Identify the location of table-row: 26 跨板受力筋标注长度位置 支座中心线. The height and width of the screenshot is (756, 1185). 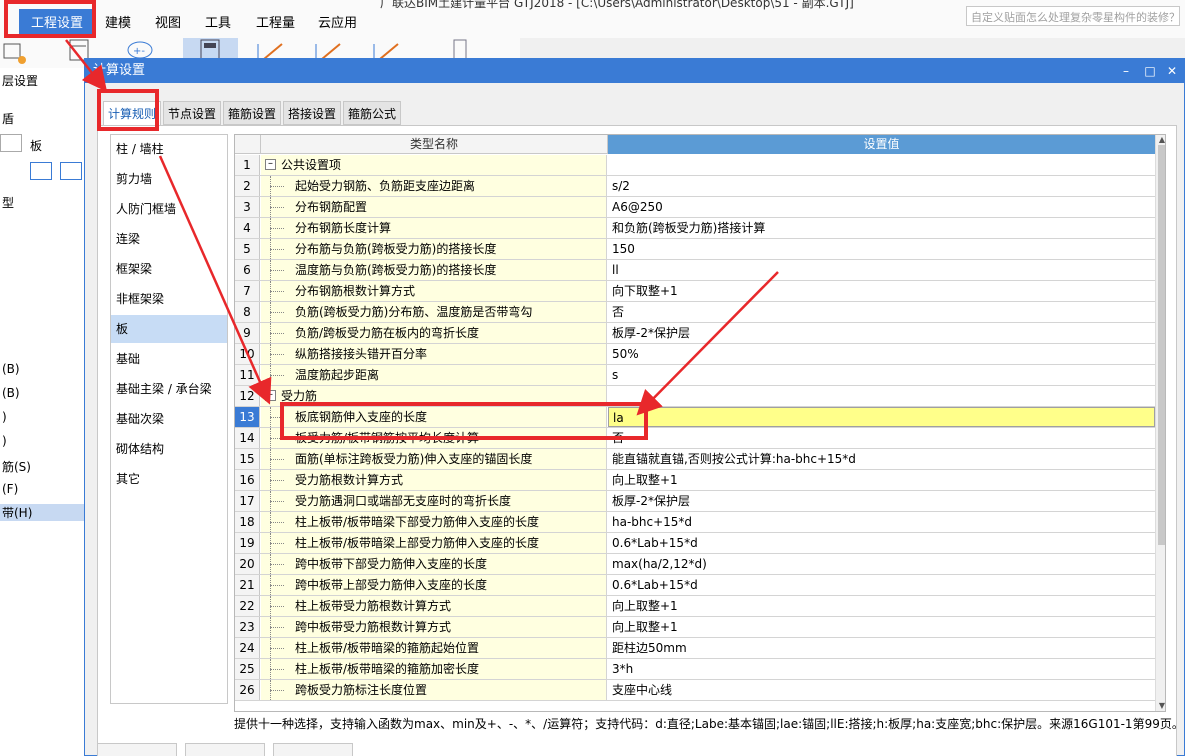
(695, 690).